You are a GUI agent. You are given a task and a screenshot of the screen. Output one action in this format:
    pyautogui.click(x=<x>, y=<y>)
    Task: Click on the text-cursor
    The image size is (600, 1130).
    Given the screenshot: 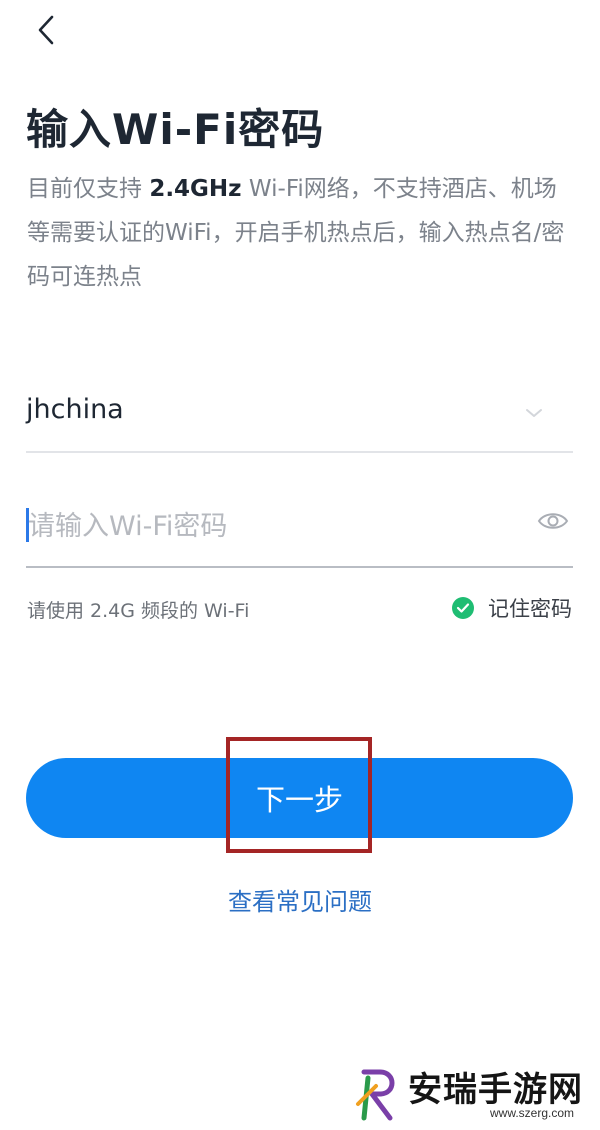 What is the action you would take?
    pyautogui.click(x=27, y=525)
    